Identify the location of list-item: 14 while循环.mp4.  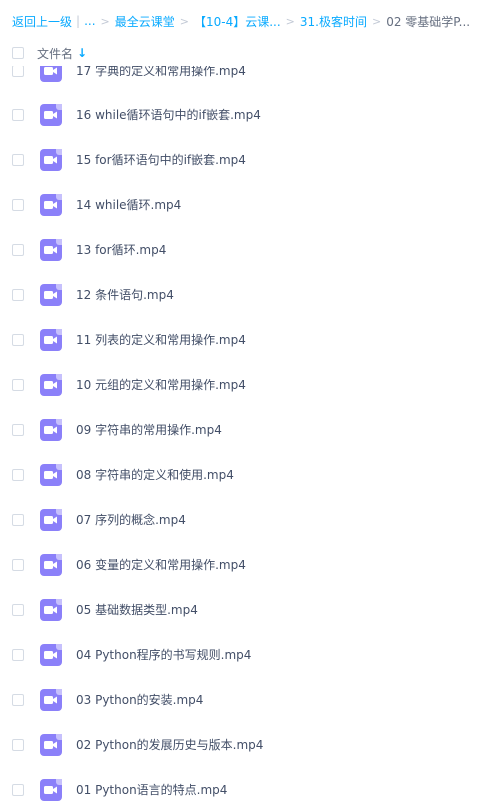
(248, 204).